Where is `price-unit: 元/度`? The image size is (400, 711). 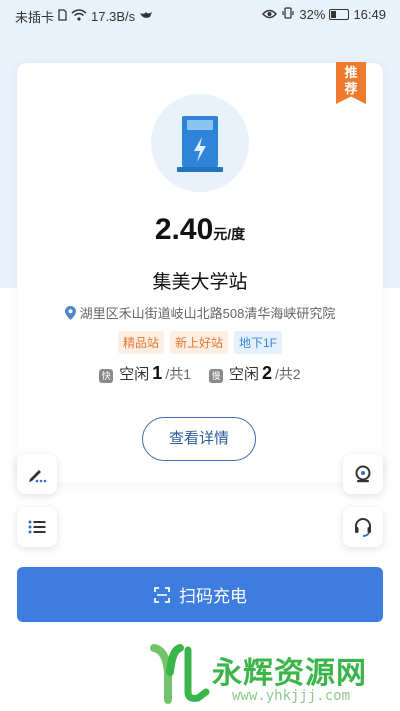
price-unit: 元/度 is located at coordinates (229, 234).